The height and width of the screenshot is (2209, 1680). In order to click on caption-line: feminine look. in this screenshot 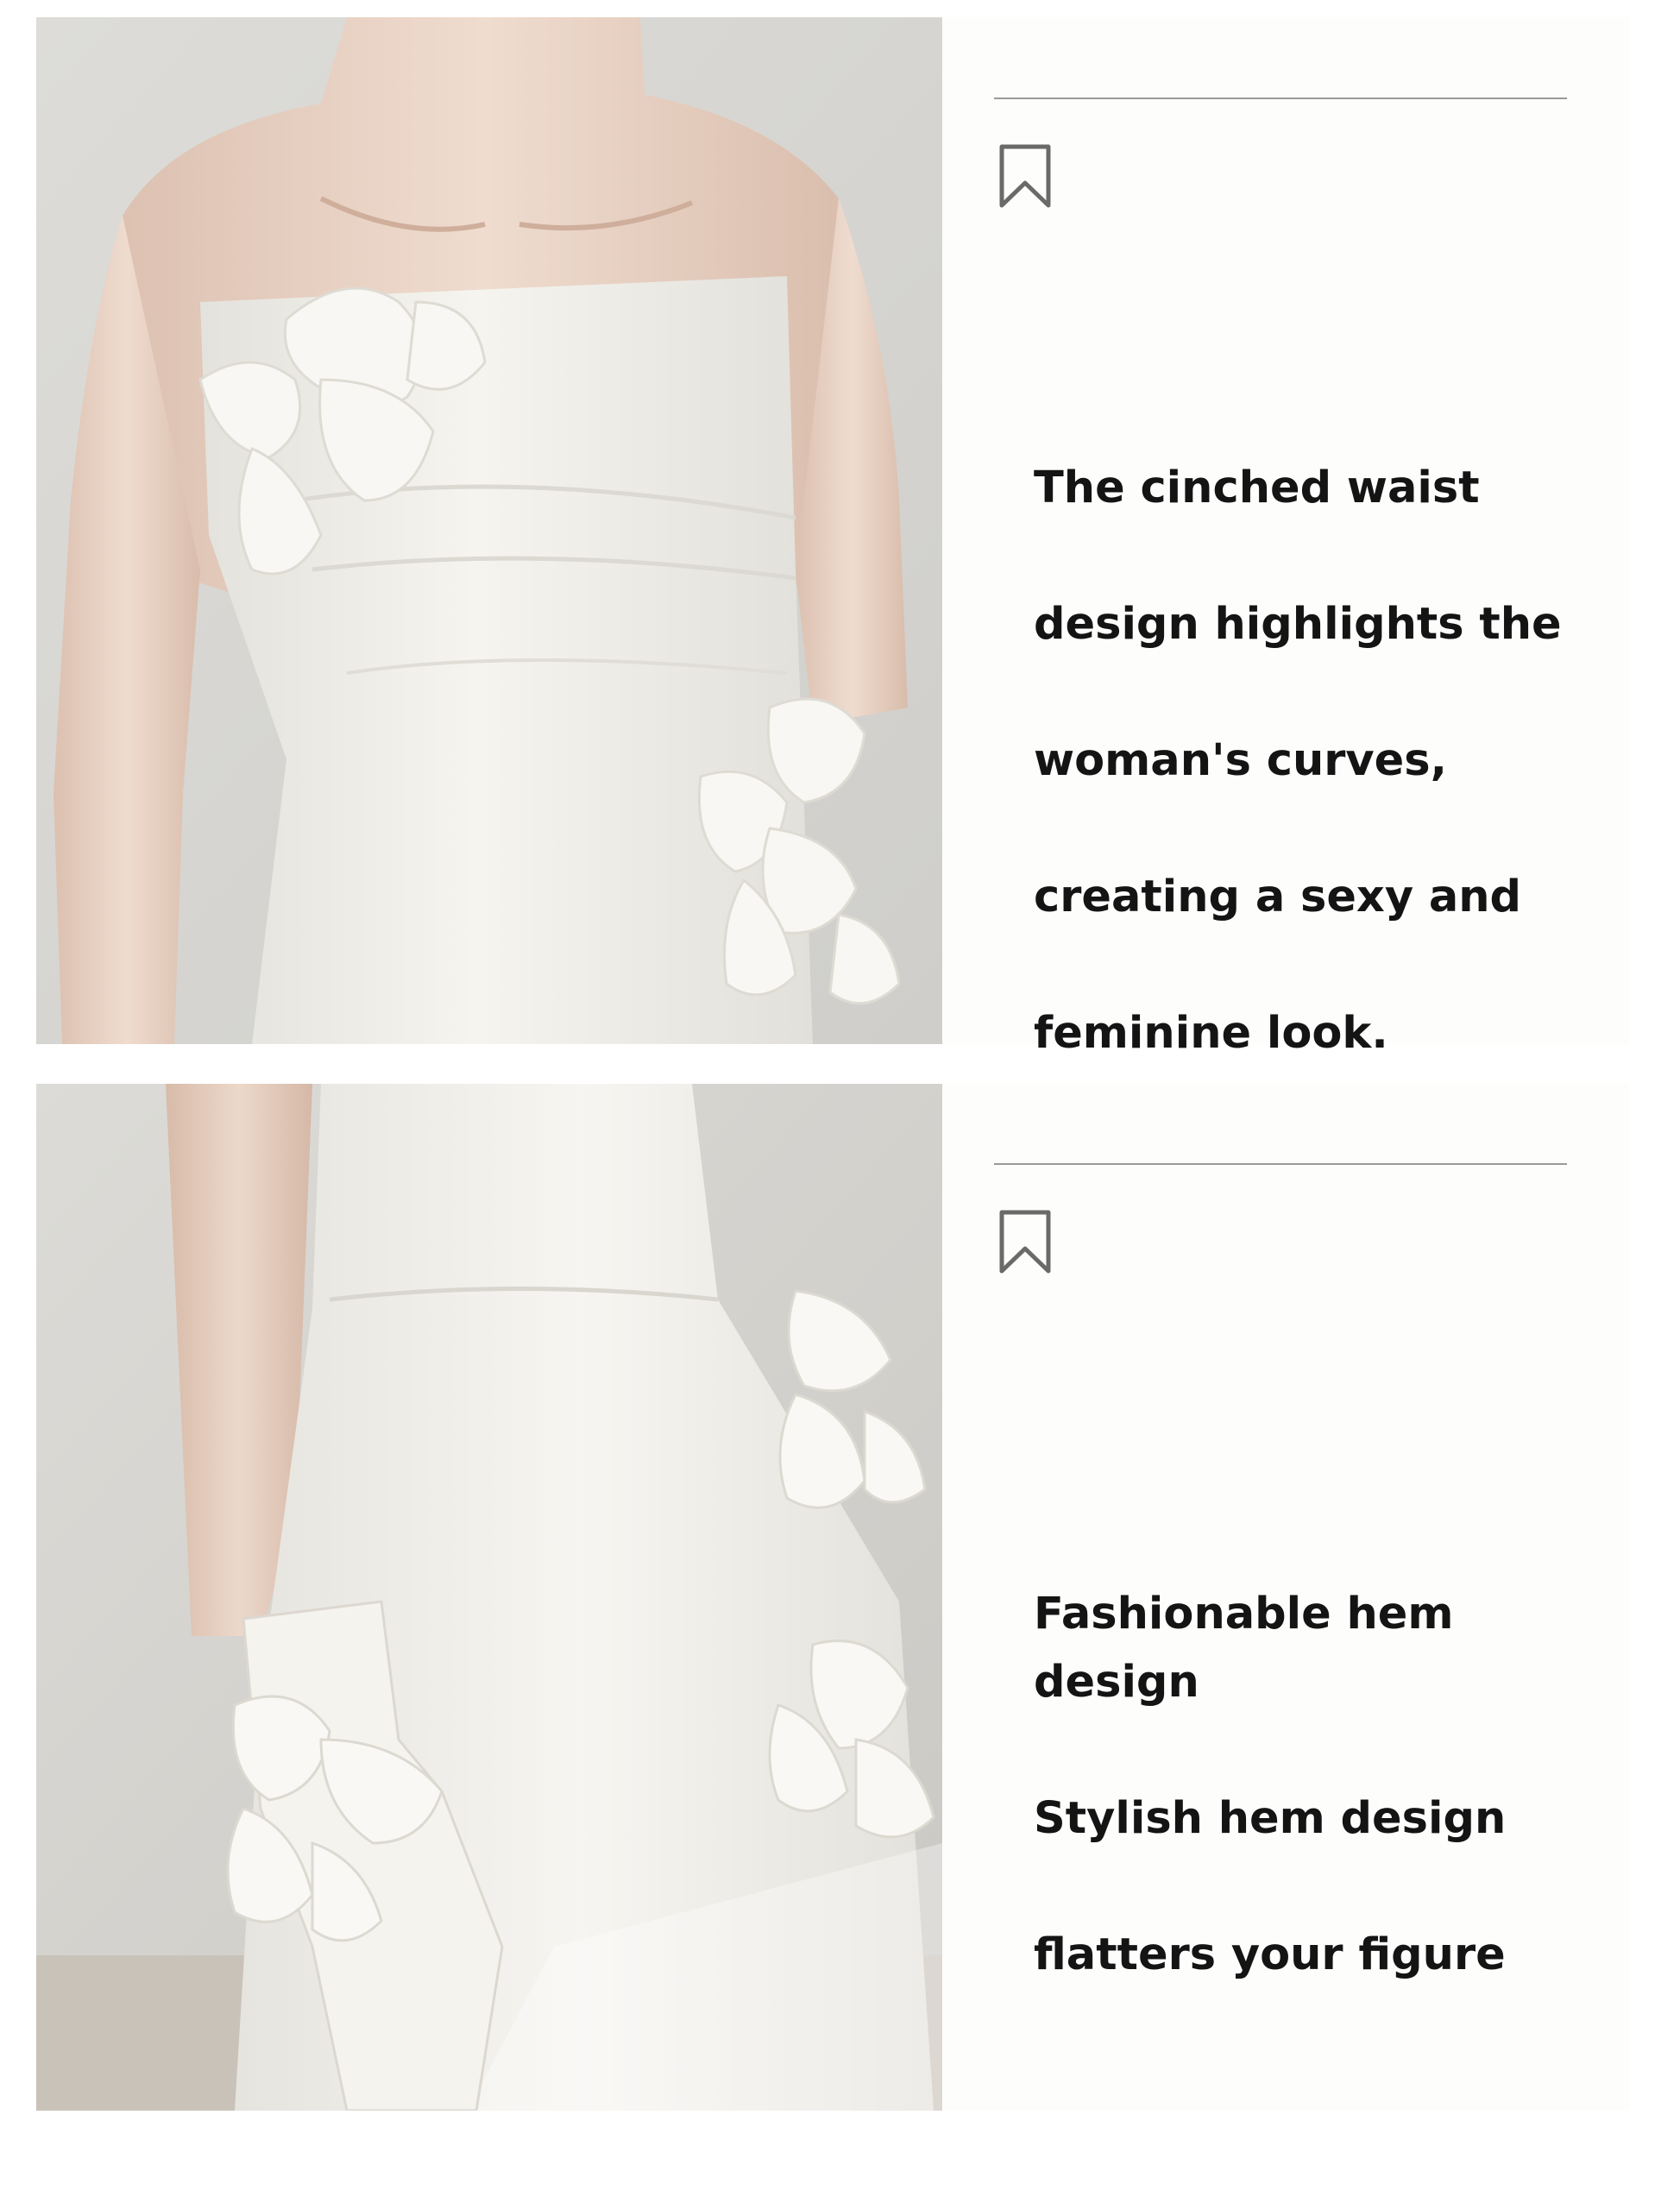, I will do `click(1211, 1033)`.